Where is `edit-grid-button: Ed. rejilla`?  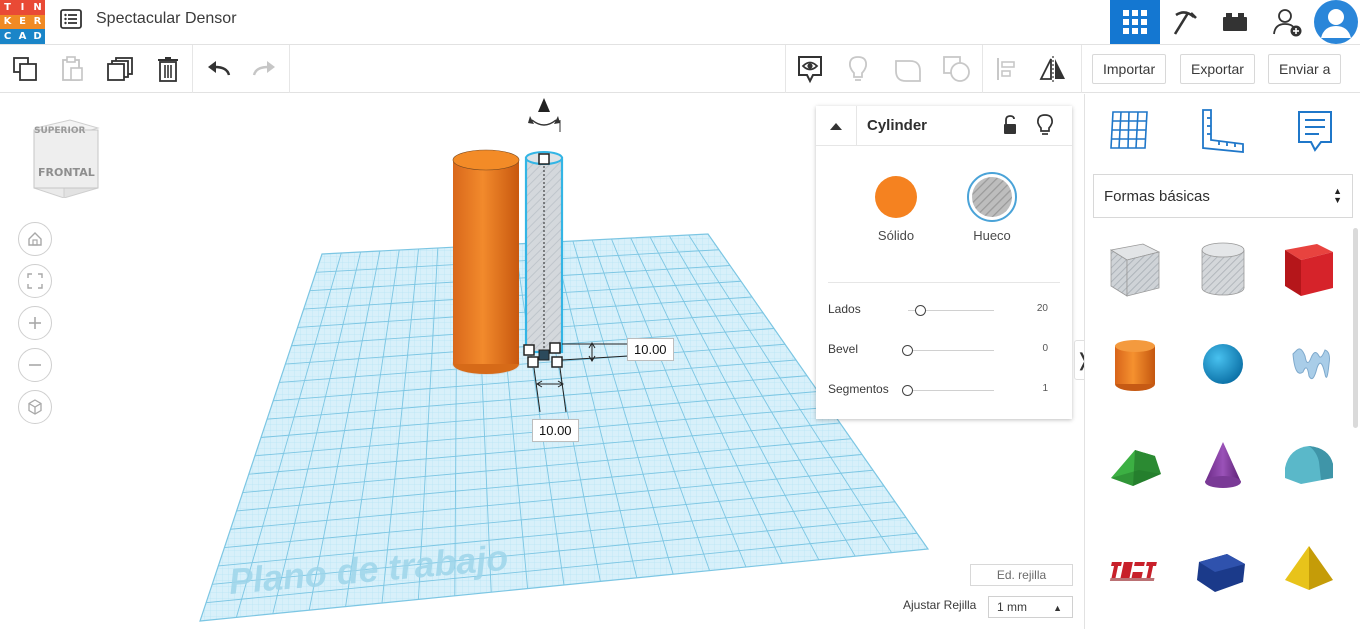
edit-grid-button: Ed. rejilla is located at coordinates (1021, 575).